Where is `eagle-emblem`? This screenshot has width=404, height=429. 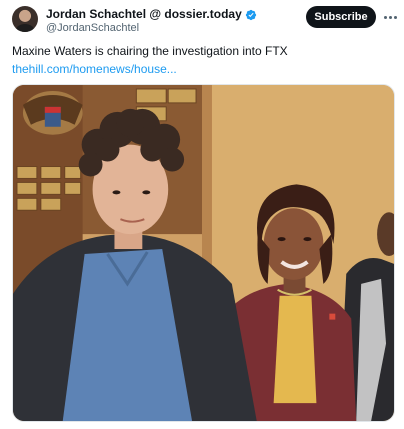
eagle-emblem is located at coordinates (52, 112).